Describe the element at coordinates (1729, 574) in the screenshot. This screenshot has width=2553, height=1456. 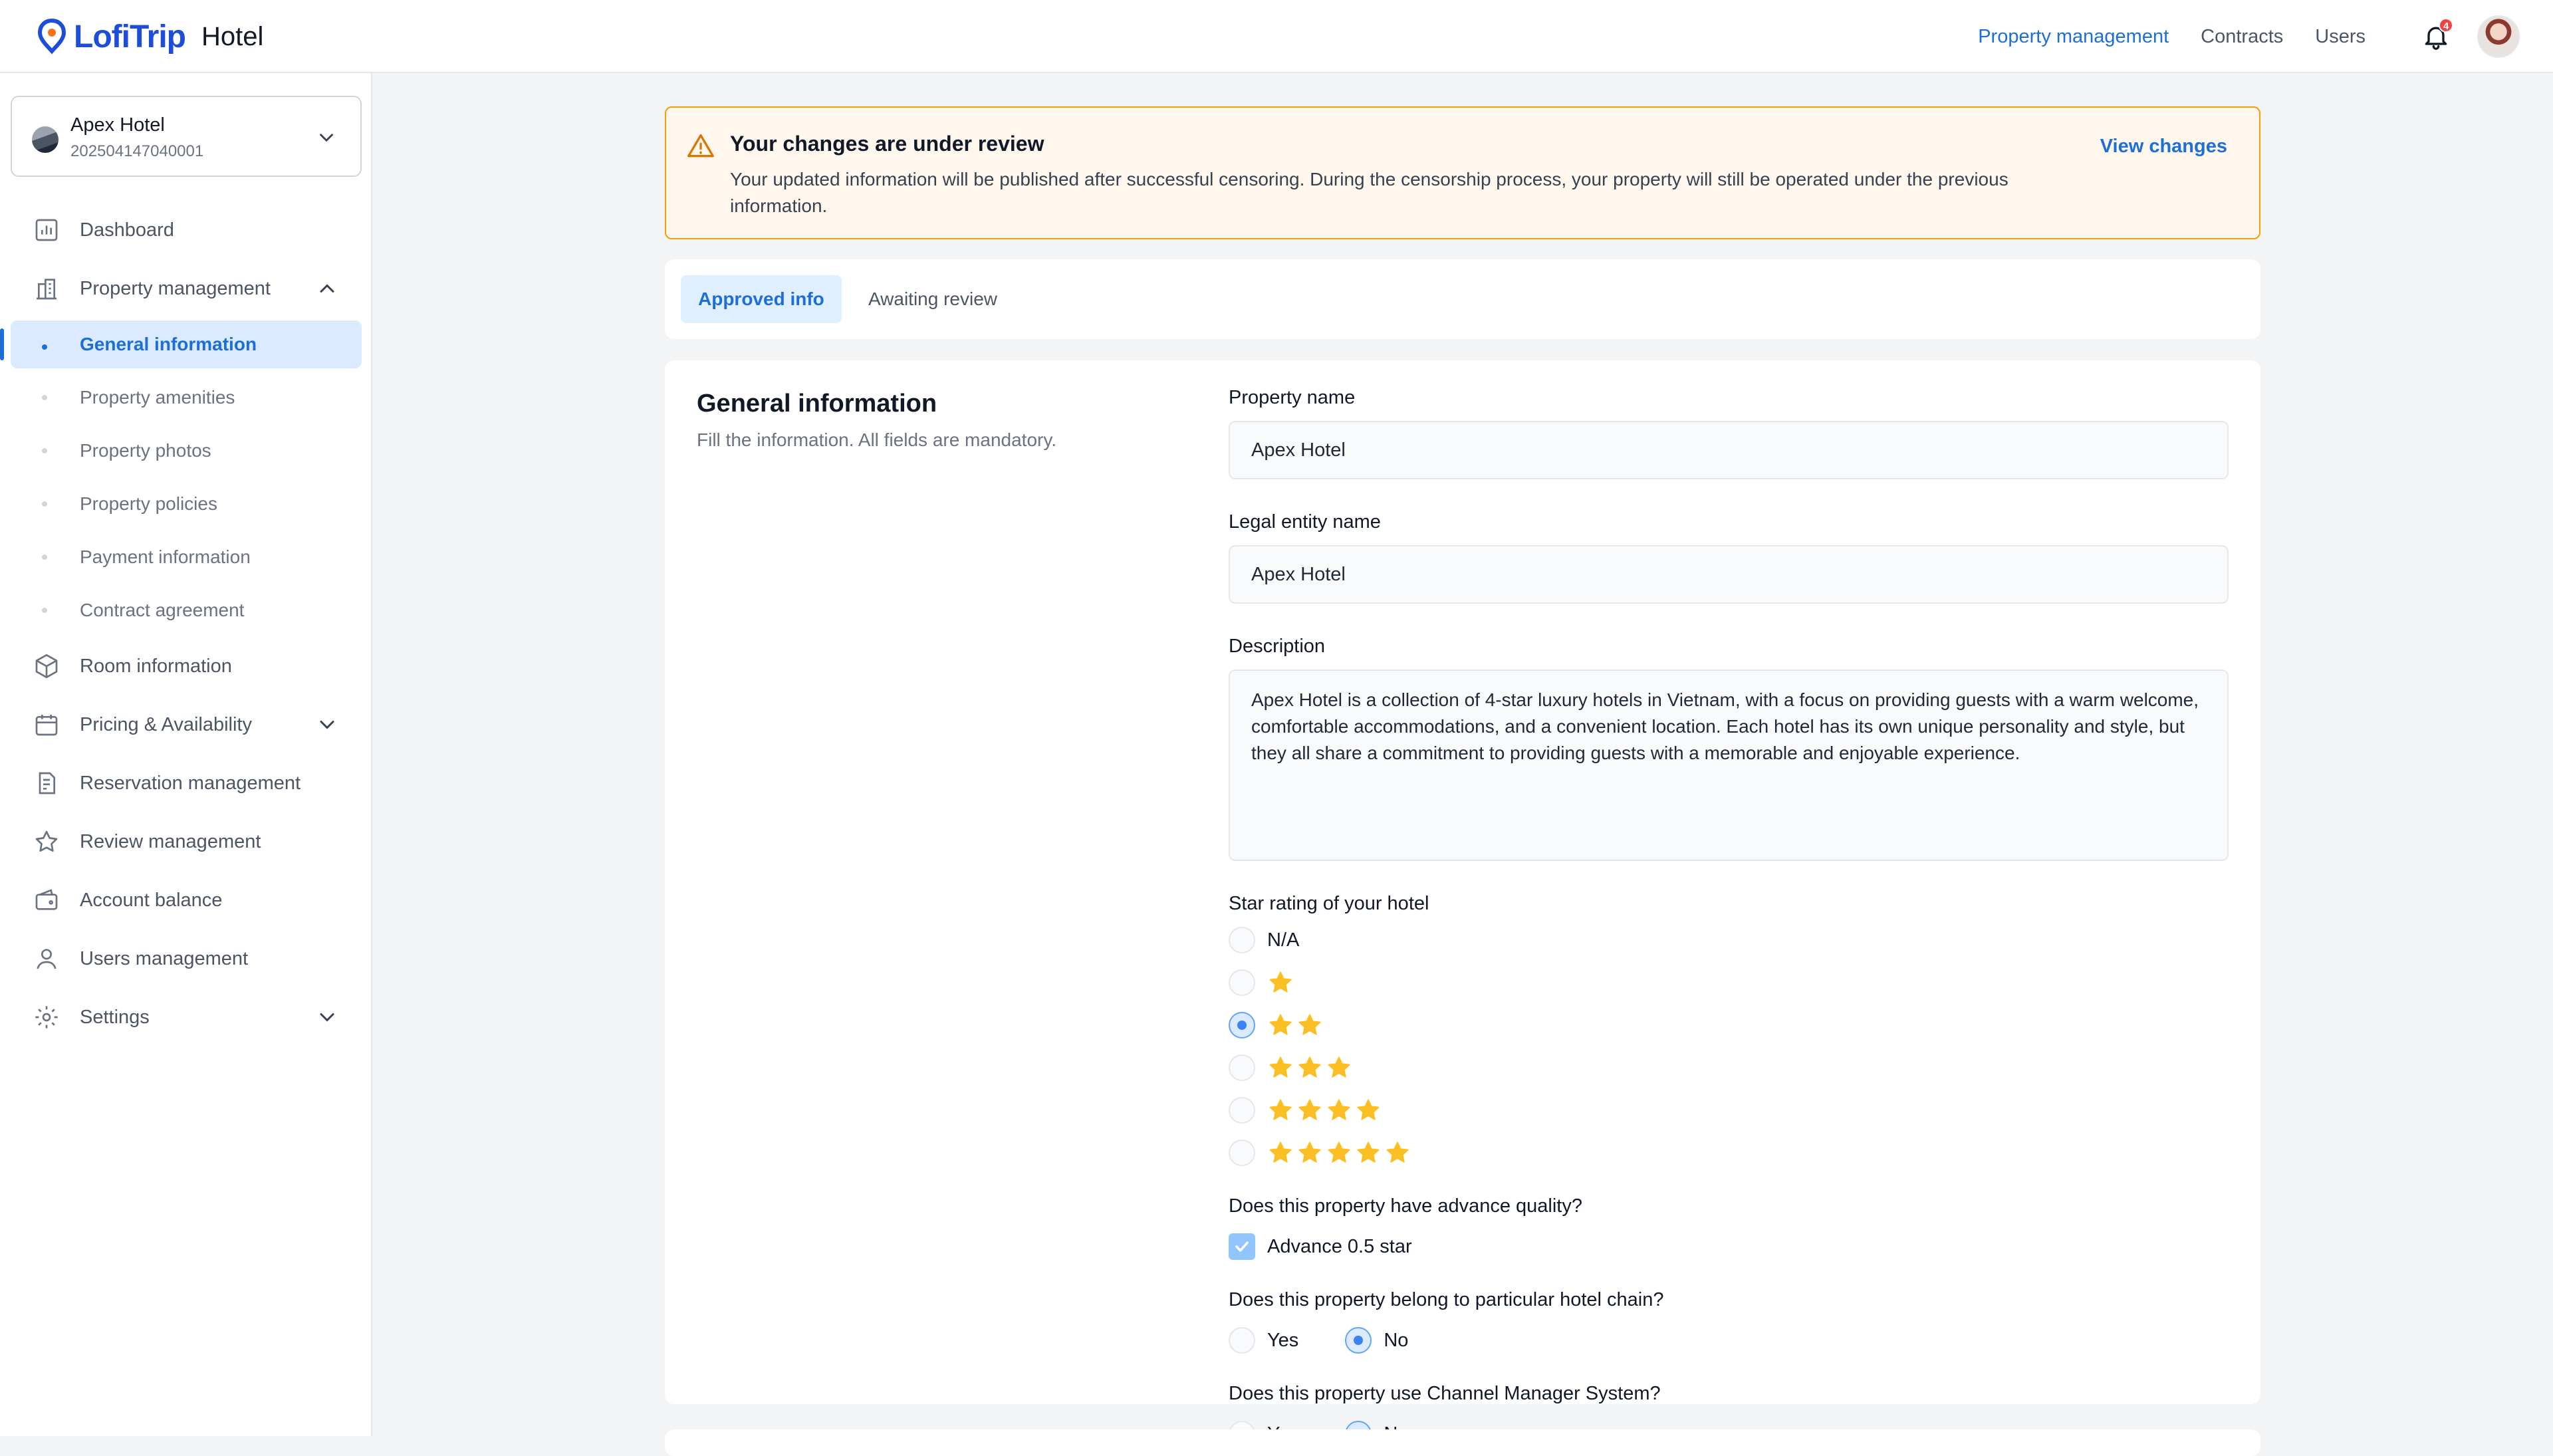
I see `legal-entity-input: Apex Hotel` at that location.